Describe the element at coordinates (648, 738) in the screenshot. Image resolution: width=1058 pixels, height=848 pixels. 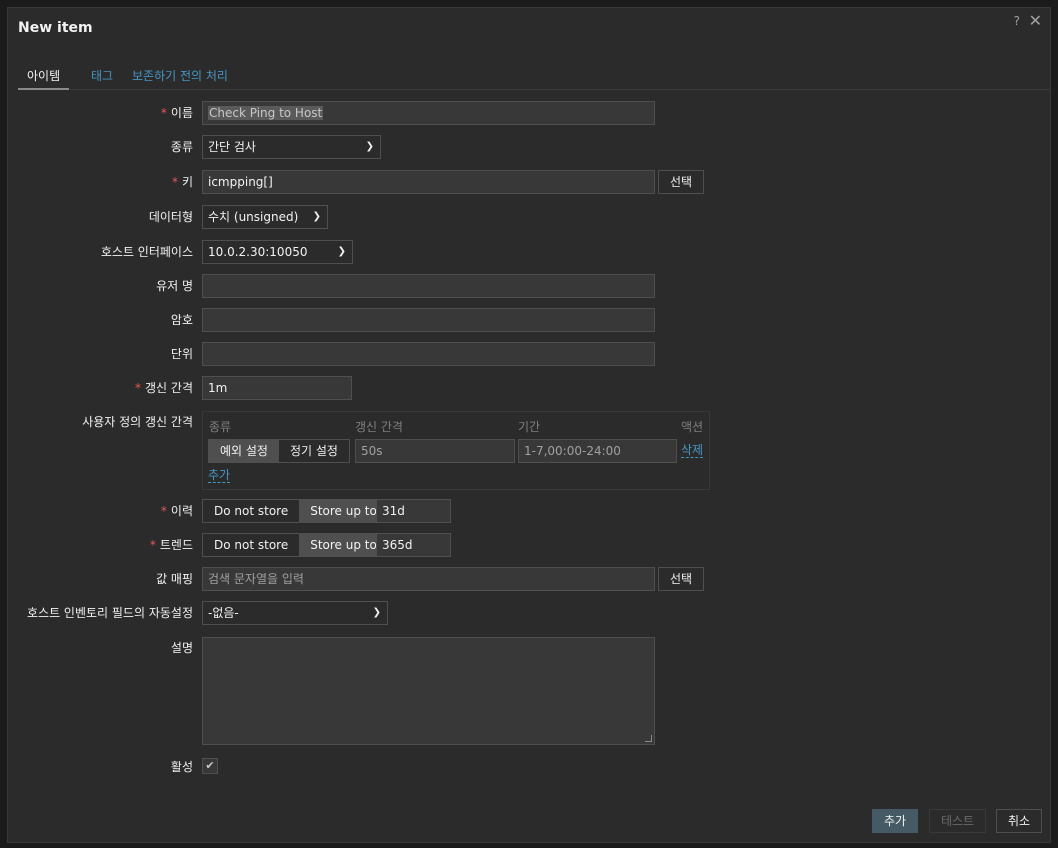
I see `resize-handle-icon` at that location.